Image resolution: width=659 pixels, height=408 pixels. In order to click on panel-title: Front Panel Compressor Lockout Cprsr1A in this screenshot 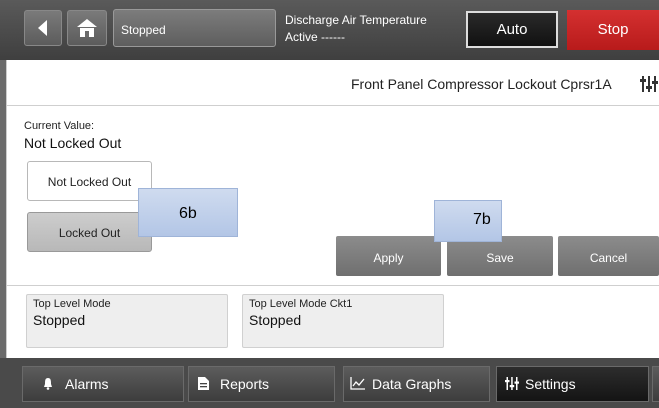, I will do `click(481, 84)`.